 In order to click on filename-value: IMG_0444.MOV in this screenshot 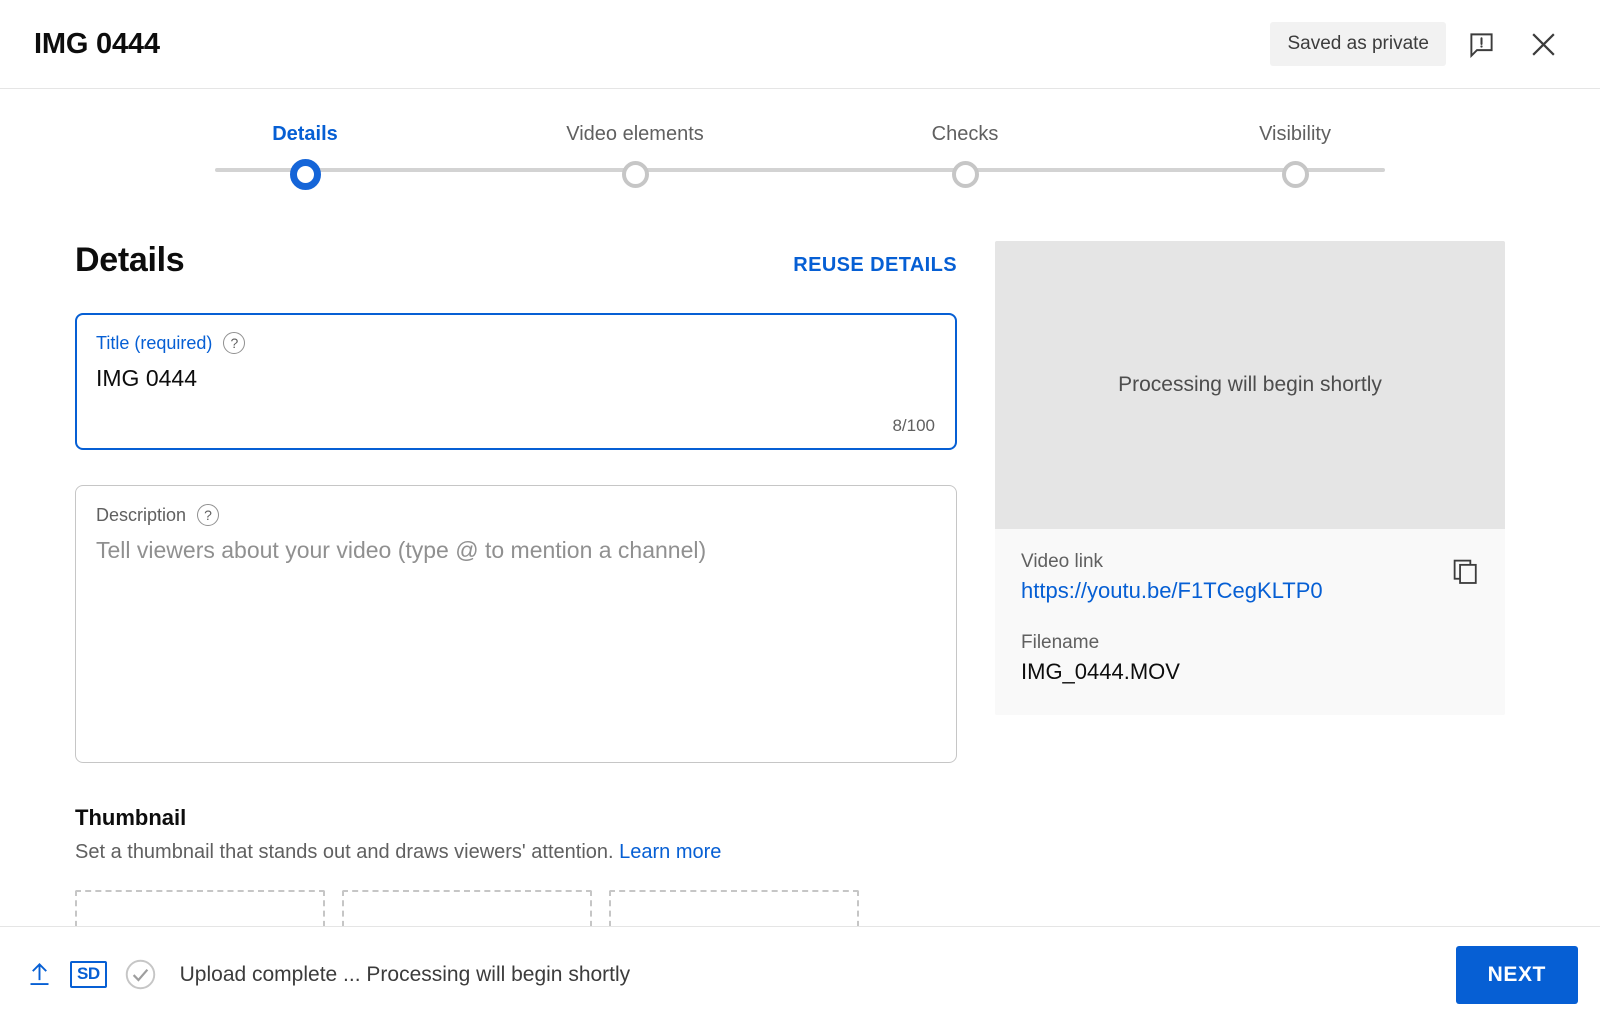, I will do `click(1100, 671)`.